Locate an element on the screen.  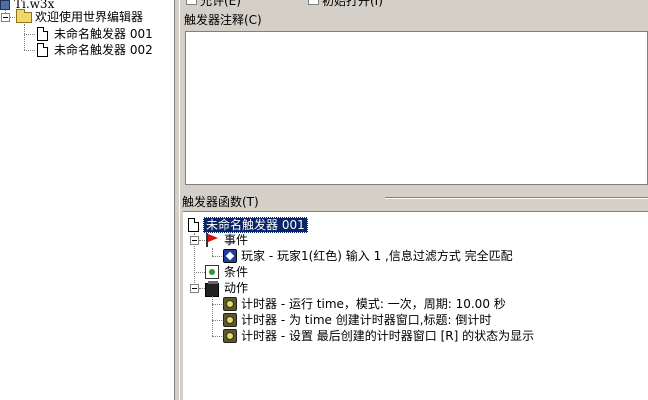
initially-on-label: 初始打开(I) is located at coordinates (352, 4).